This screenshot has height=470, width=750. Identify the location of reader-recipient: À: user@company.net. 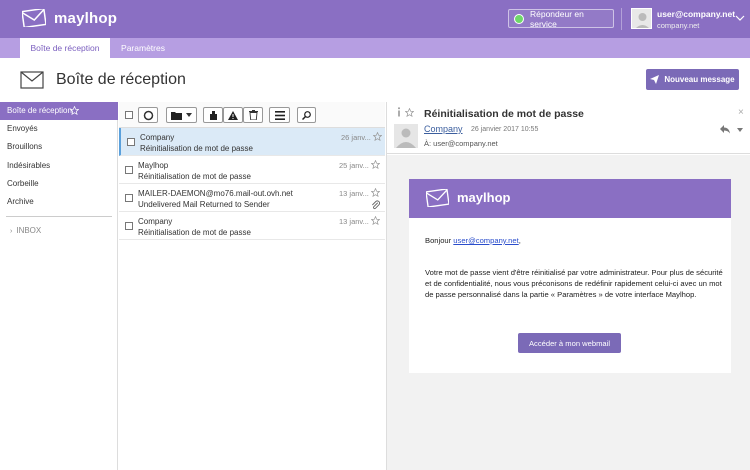
(461, 143).